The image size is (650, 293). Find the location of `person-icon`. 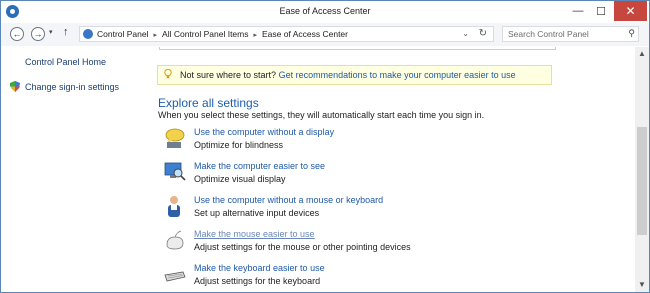

person-icon is located at coordinates (174, 206).